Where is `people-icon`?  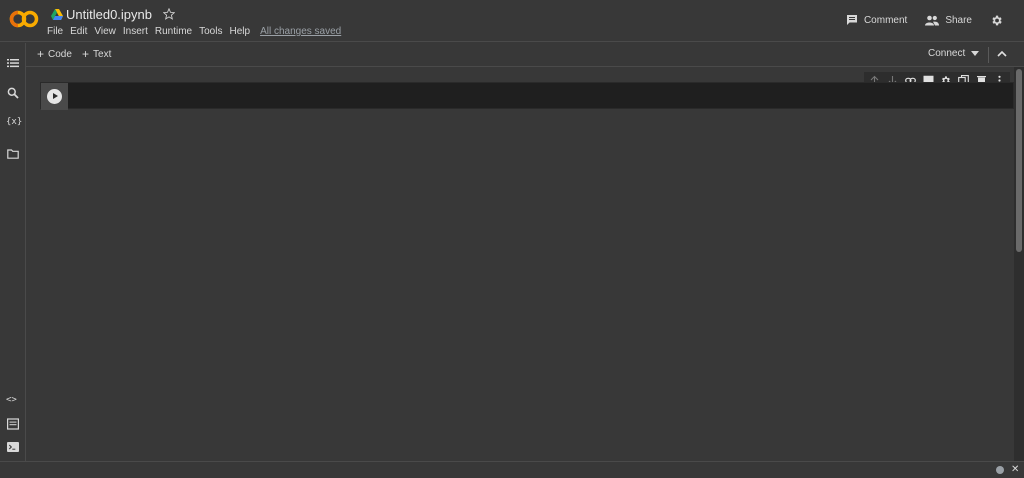 people-icon is located at coordinates (932, 20).